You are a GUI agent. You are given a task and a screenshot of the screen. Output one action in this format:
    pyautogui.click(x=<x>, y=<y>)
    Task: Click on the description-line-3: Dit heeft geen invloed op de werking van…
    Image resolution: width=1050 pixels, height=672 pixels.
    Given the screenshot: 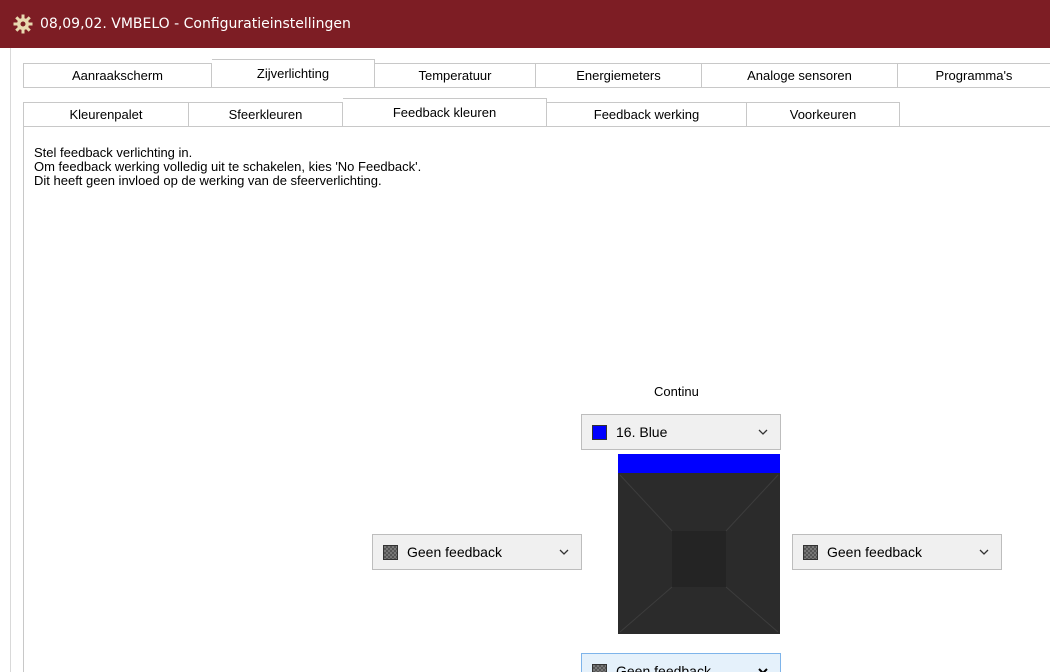 What is the action you would take?
    pyautogui.click(x=208, y=180)
    